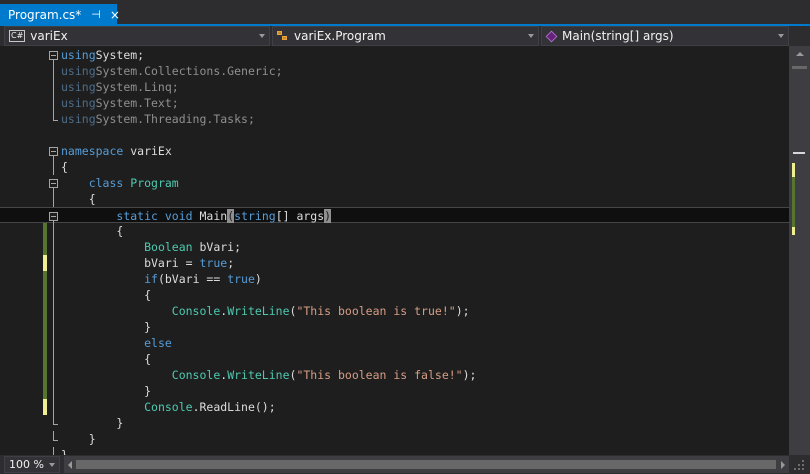 Image resolution: width=810 pixels, height=474 pixels. What do you see at coordinates (96, 14) in the screenshot?
I see `pin-icon: ⊣` at bounding box center [96, 14].